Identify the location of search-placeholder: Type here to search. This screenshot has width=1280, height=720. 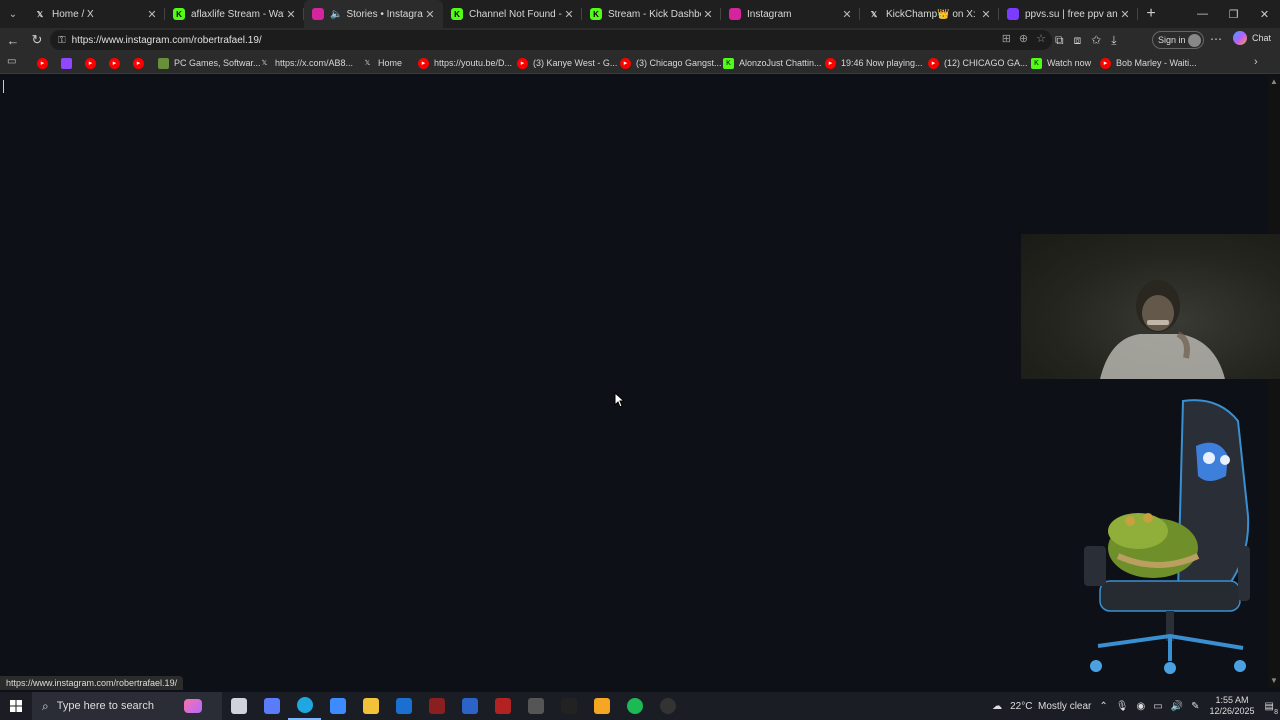
(105, 706).